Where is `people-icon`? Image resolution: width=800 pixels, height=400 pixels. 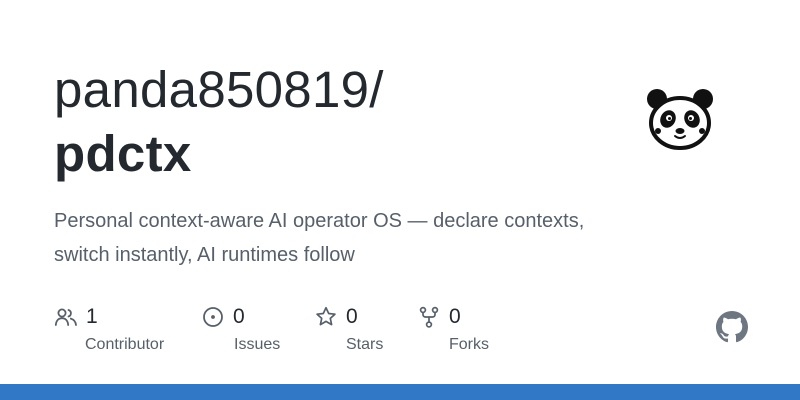 people-icon is located at coordinates (66, 317).